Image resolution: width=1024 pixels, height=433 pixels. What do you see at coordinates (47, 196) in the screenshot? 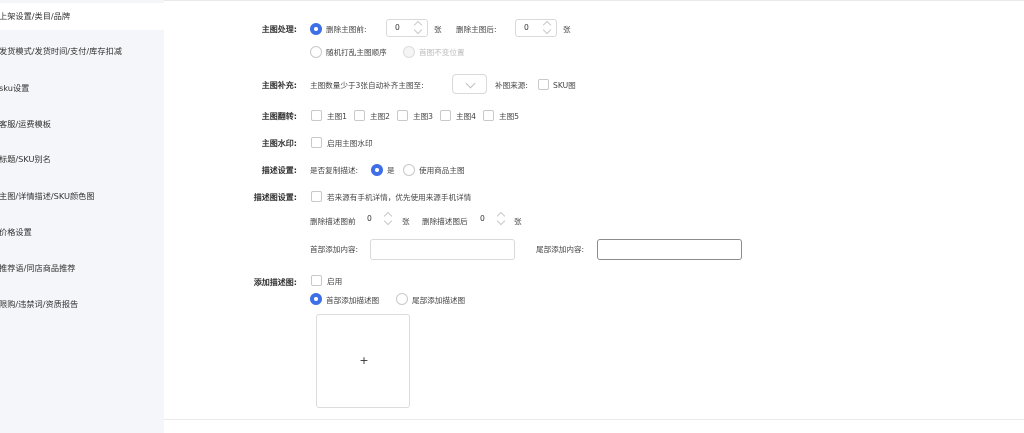
I see `sidebar-item-label: 主图/详情描述/SKU颜色图` at bounding box center [47, 196].